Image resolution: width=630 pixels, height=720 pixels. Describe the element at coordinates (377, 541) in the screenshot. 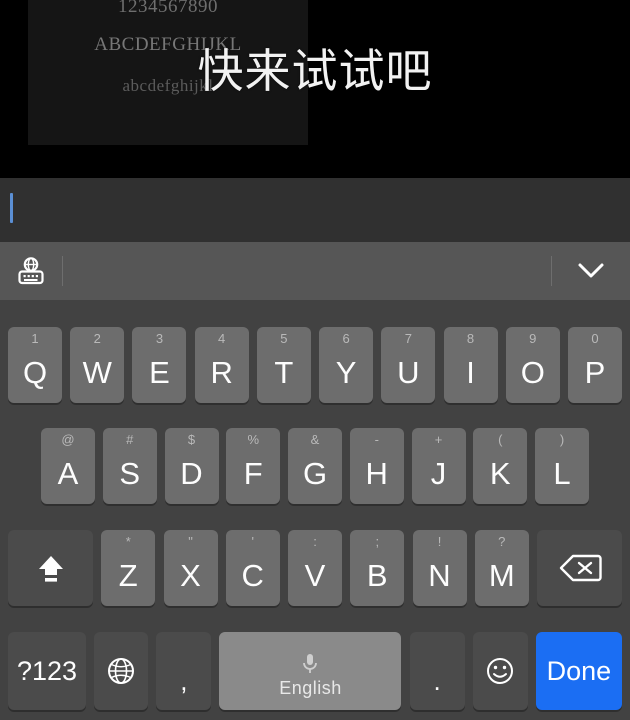

I see `key-sup: ;` at that location.